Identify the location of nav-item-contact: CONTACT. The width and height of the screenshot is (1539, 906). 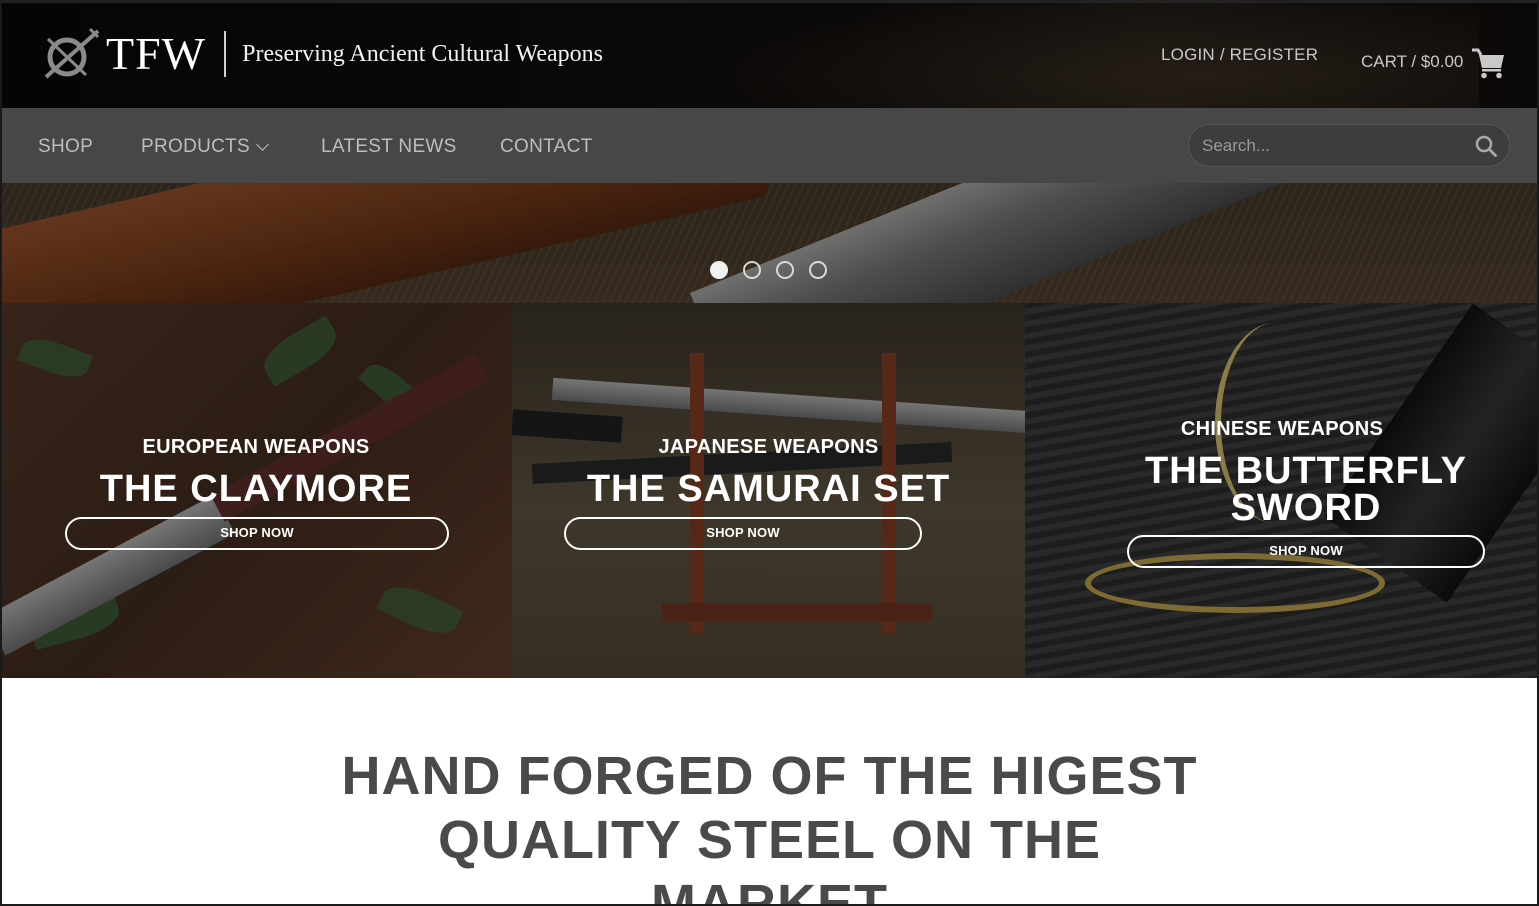
(546, 147).